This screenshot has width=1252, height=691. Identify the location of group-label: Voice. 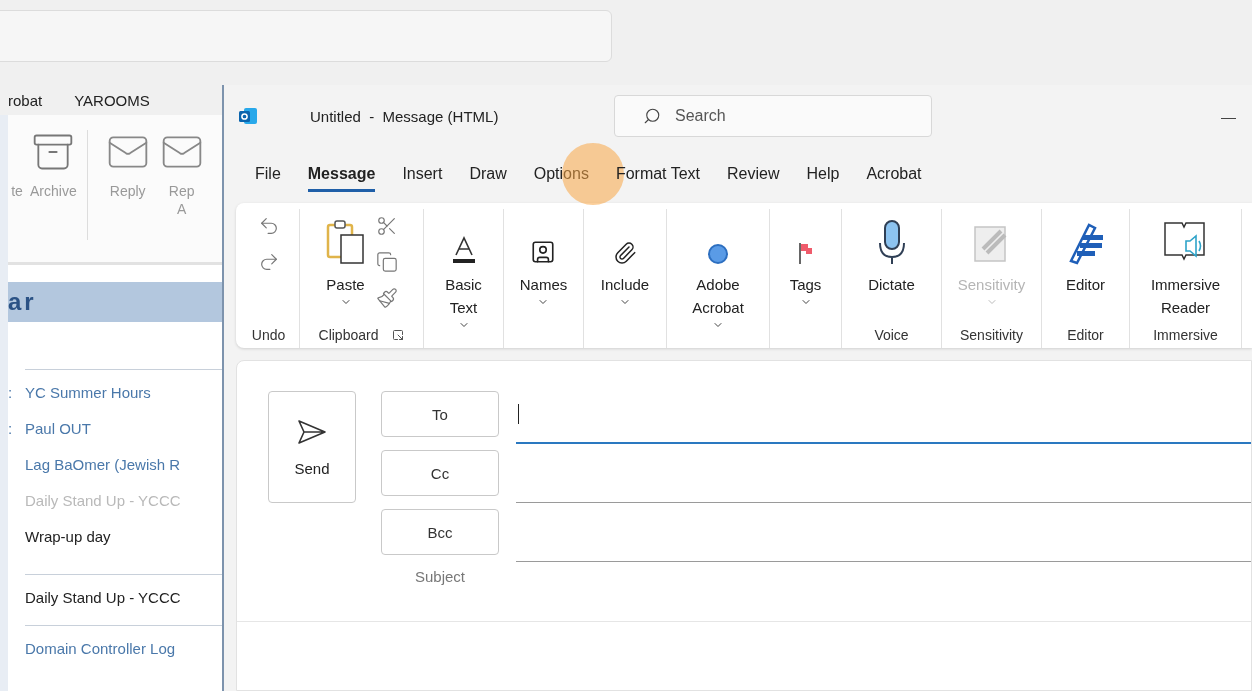
(891, 335).